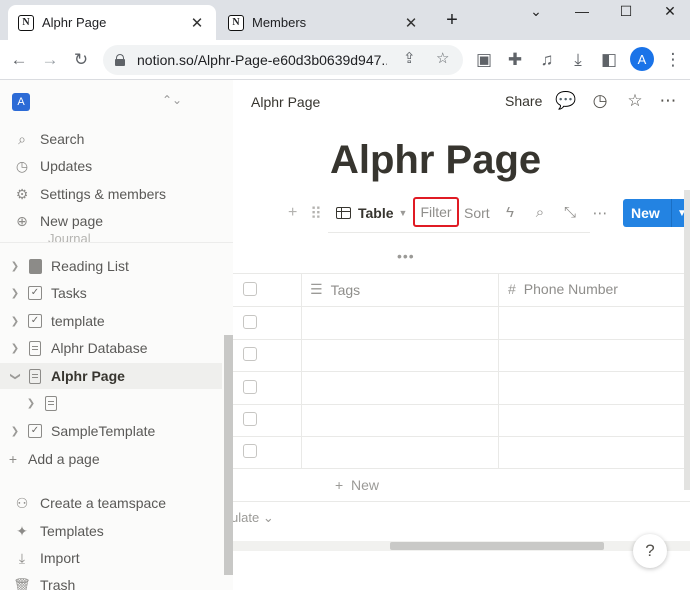 The image size is (690, 590). What do you see at coordinates (13, 459) in the screenshot?
I see `plus-icon: +` at bounding box center [13, 459].